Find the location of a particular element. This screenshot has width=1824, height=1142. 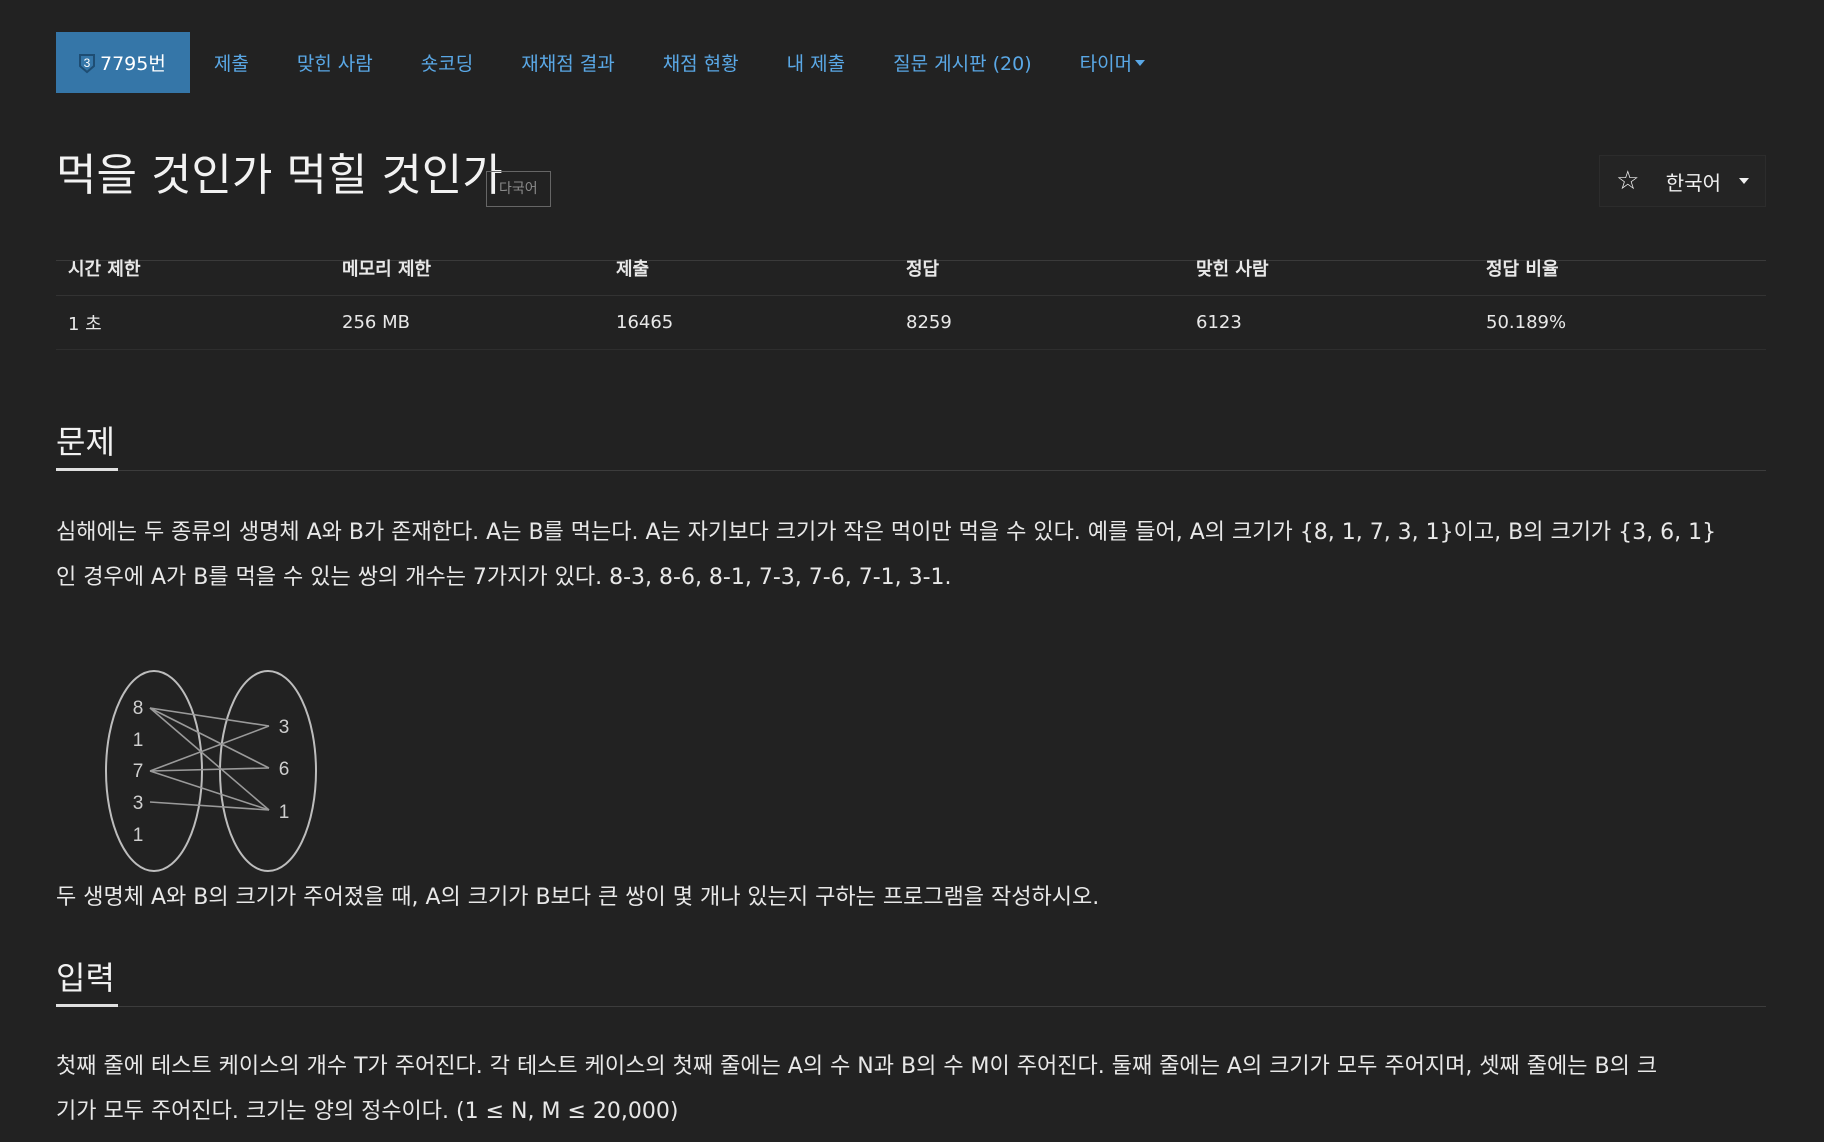

set-a-label: 3 is located at coordinates (138, 803).